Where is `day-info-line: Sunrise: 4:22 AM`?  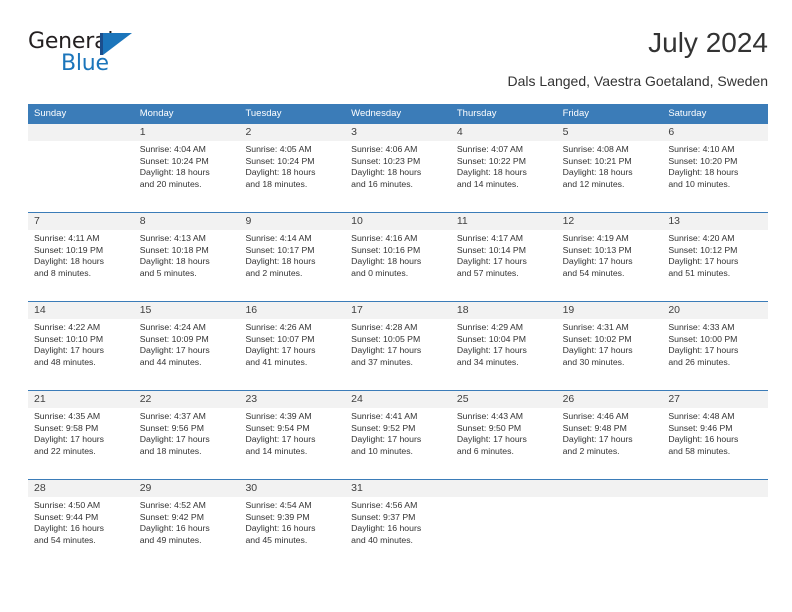
day-info-line: Sunrise: 4:22 AM is located at coordinates (67, 327).